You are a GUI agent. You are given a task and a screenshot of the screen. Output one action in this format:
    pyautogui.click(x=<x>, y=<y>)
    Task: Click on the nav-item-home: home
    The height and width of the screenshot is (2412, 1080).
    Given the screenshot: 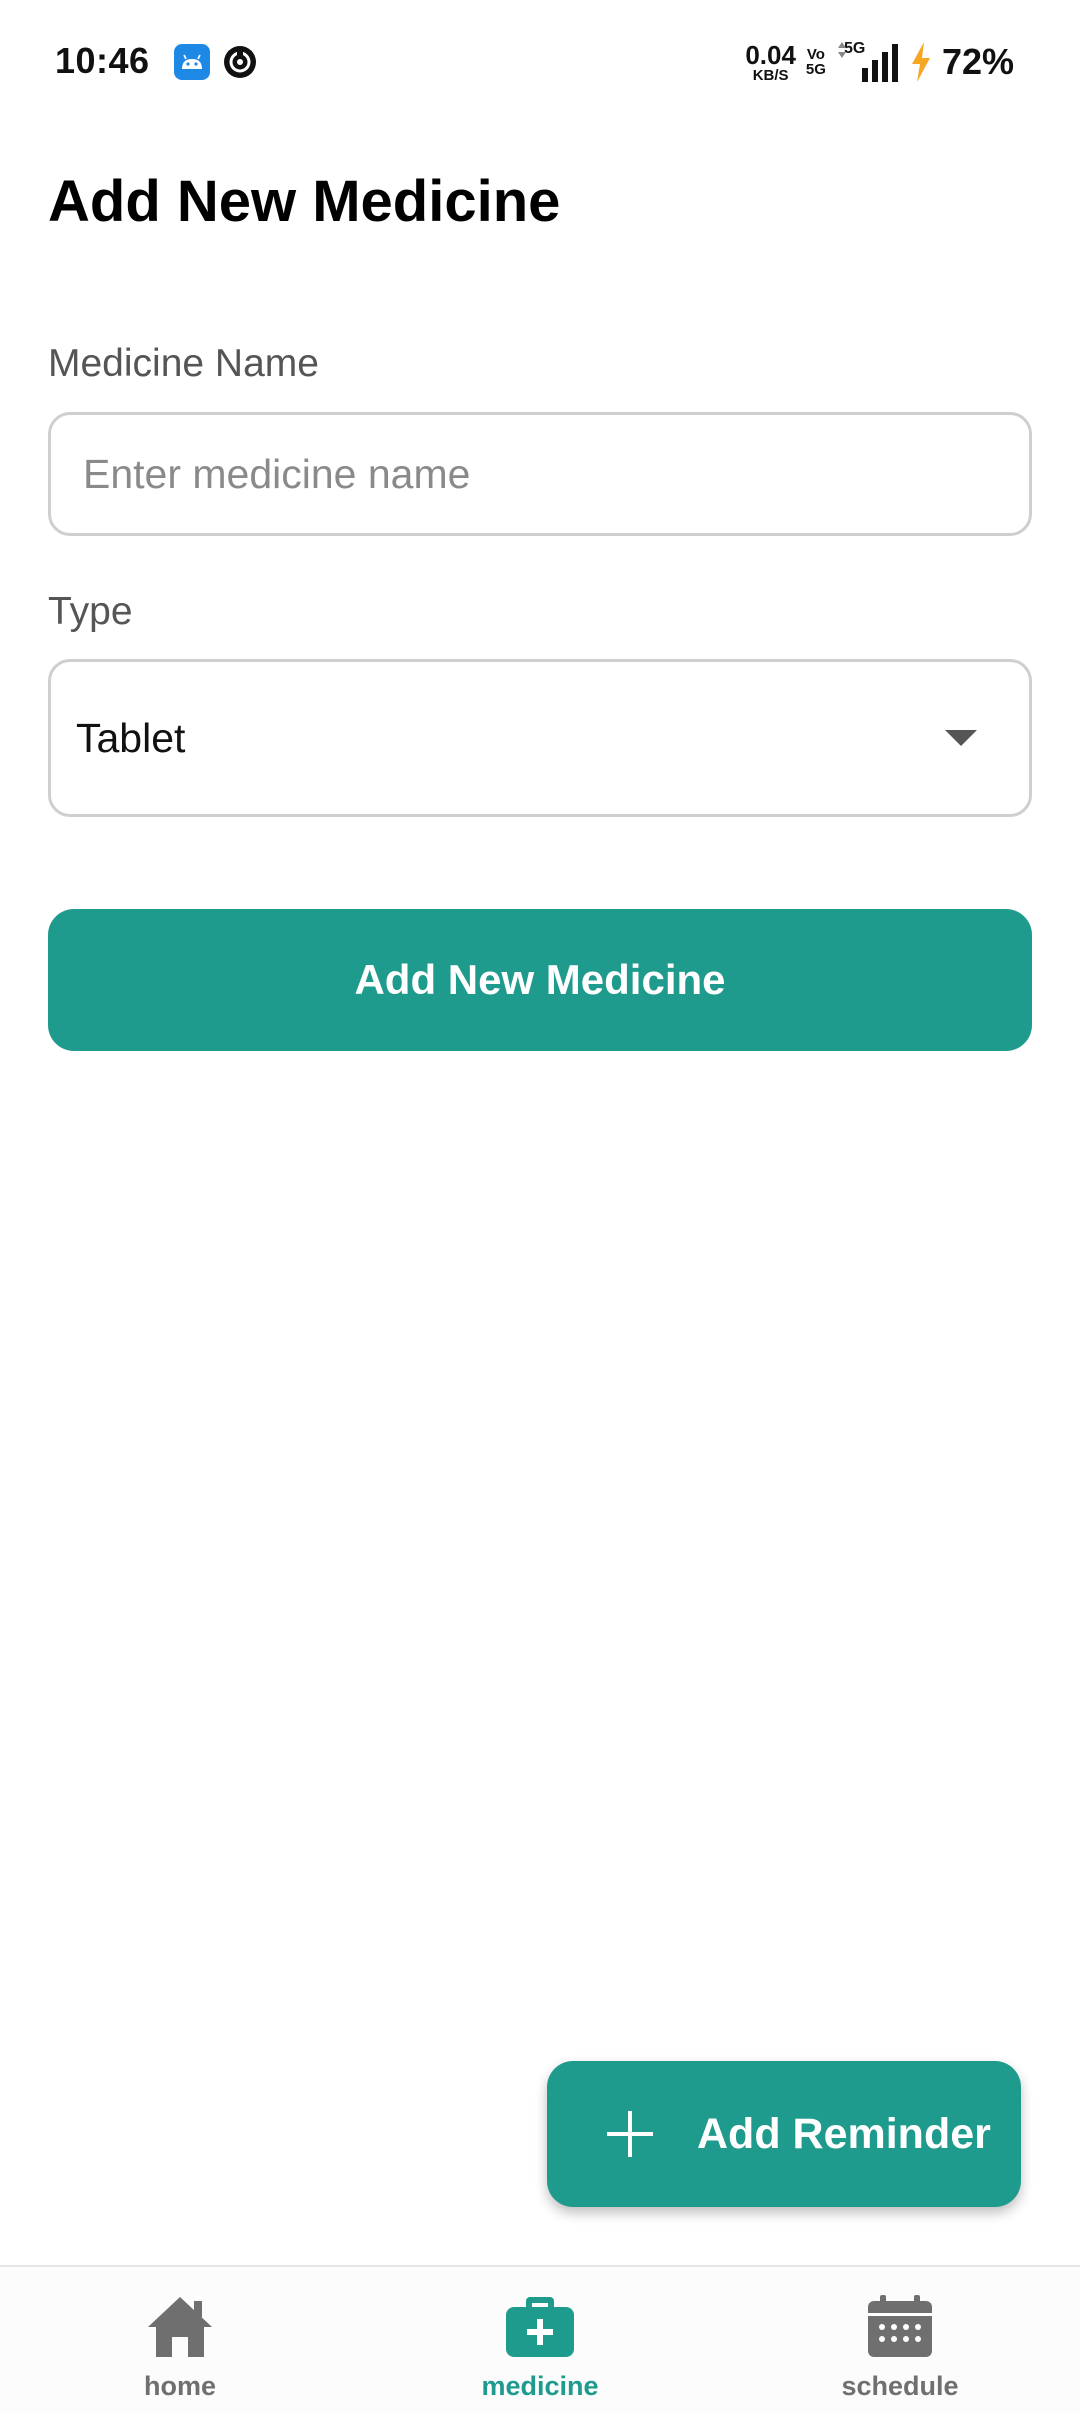 What is the action you would take?
    pyautogui.click(x=180, y=2339)
    